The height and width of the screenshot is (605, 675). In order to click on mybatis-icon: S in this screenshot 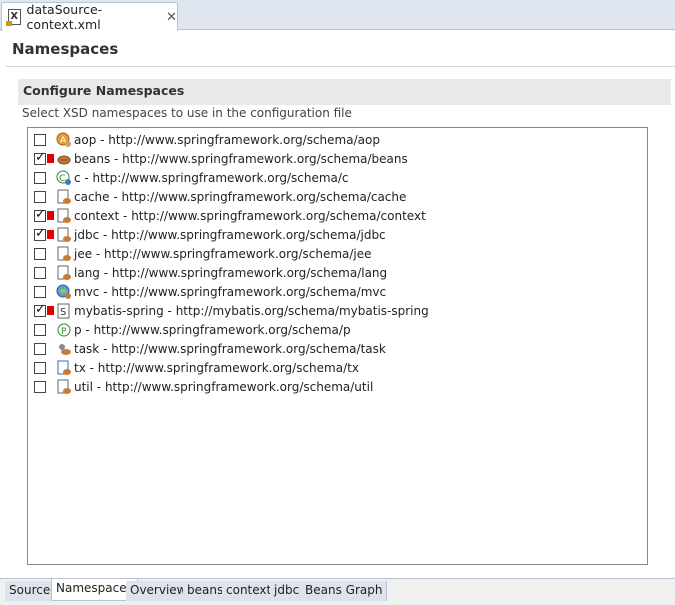, I will do `click(64, 311)`.